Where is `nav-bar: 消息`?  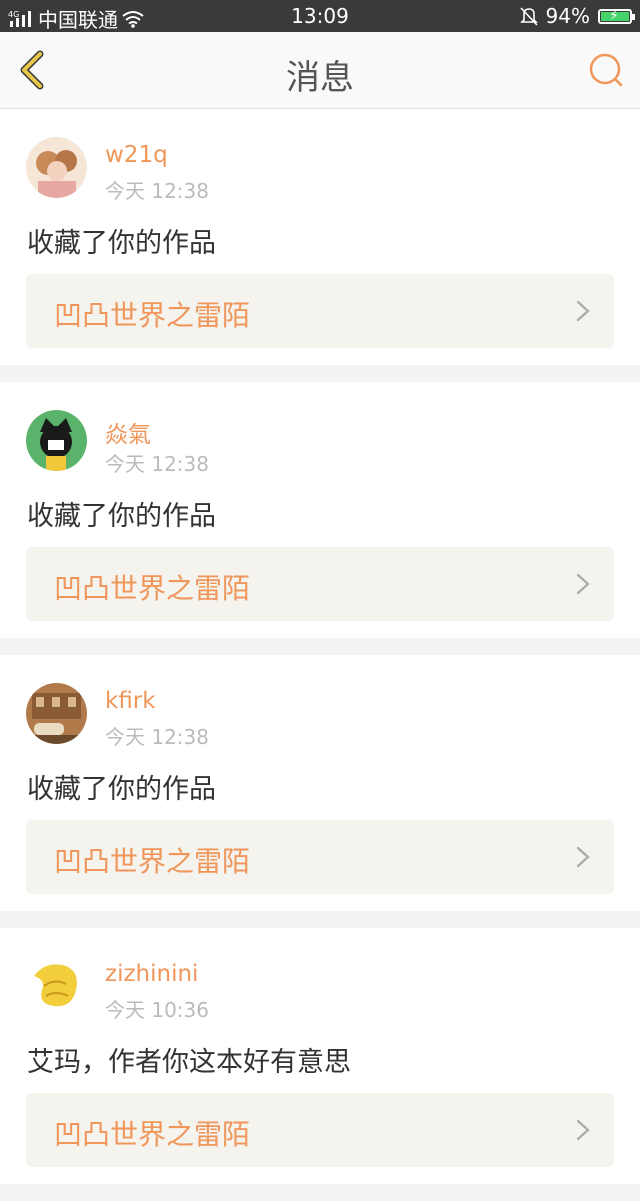
nav-bar: 消息 is located at coordinates (320, 70).